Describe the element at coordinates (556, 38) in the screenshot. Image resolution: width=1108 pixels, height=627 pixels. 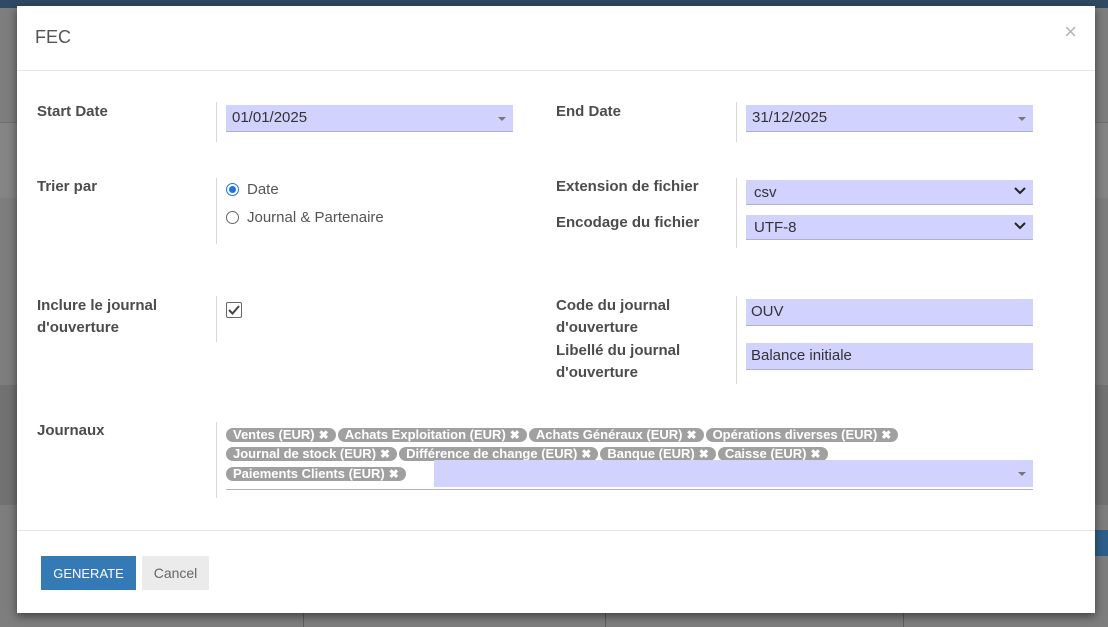
I see `dialog-header: FEC ×` at that location.